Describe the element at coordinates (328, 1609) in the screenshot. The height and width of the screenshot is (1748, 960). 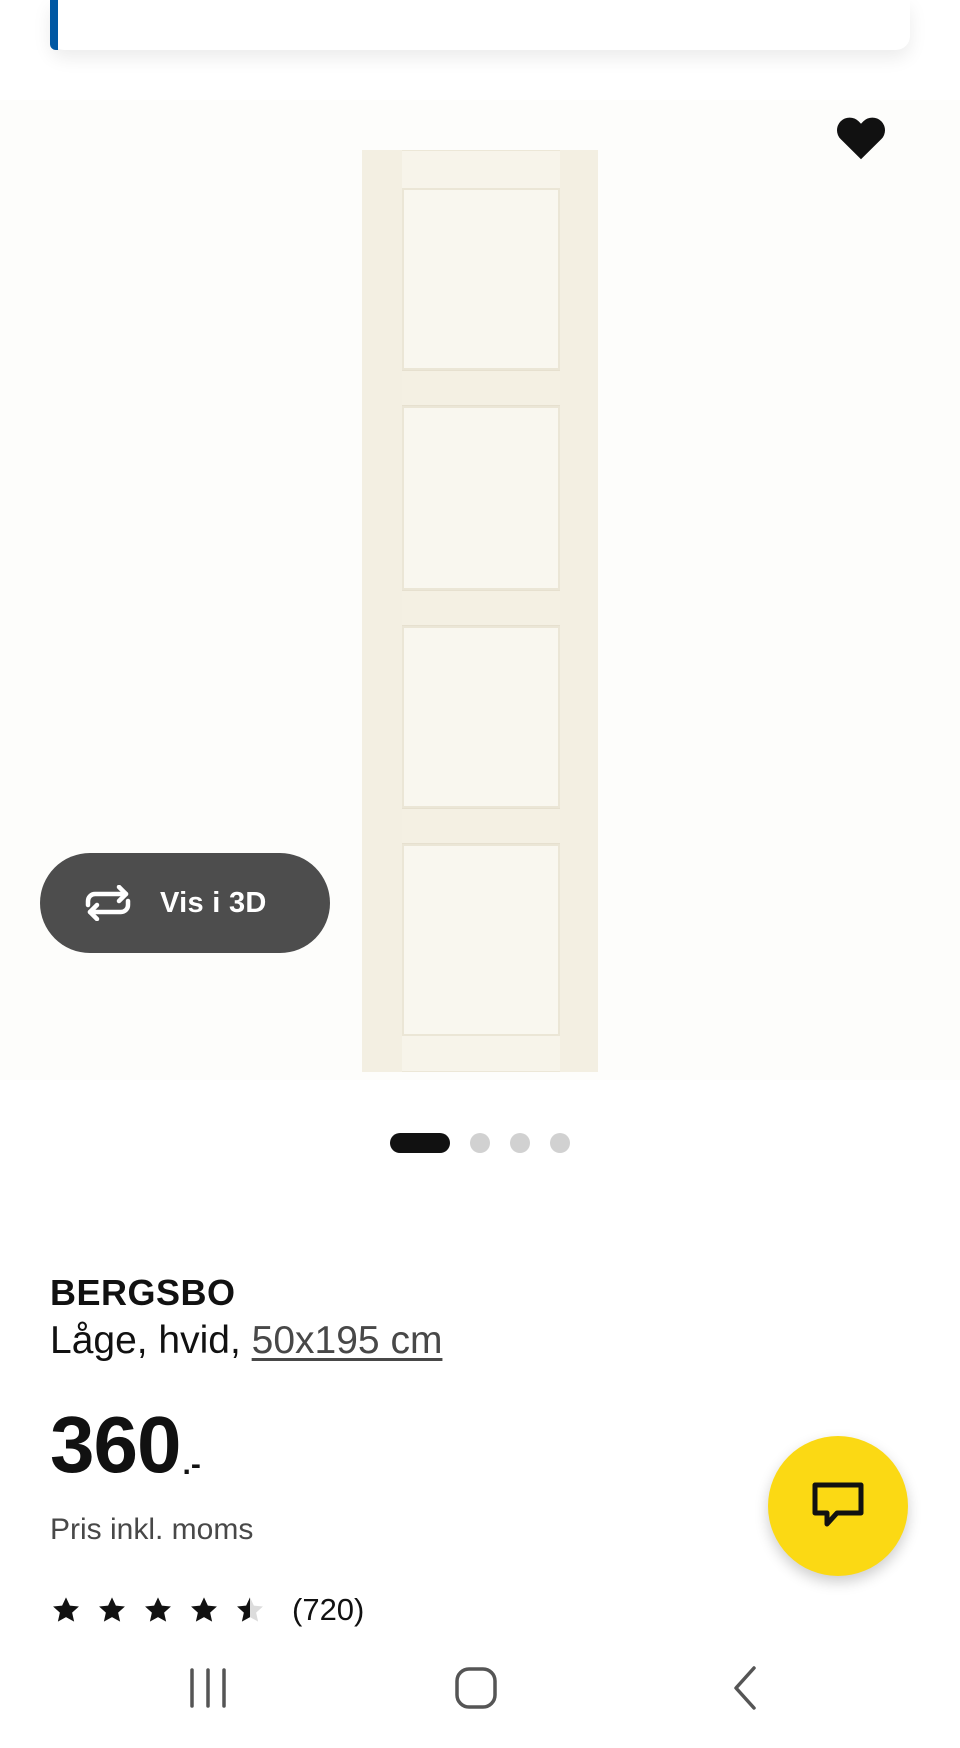
I see `review-count: (720)` at that location.